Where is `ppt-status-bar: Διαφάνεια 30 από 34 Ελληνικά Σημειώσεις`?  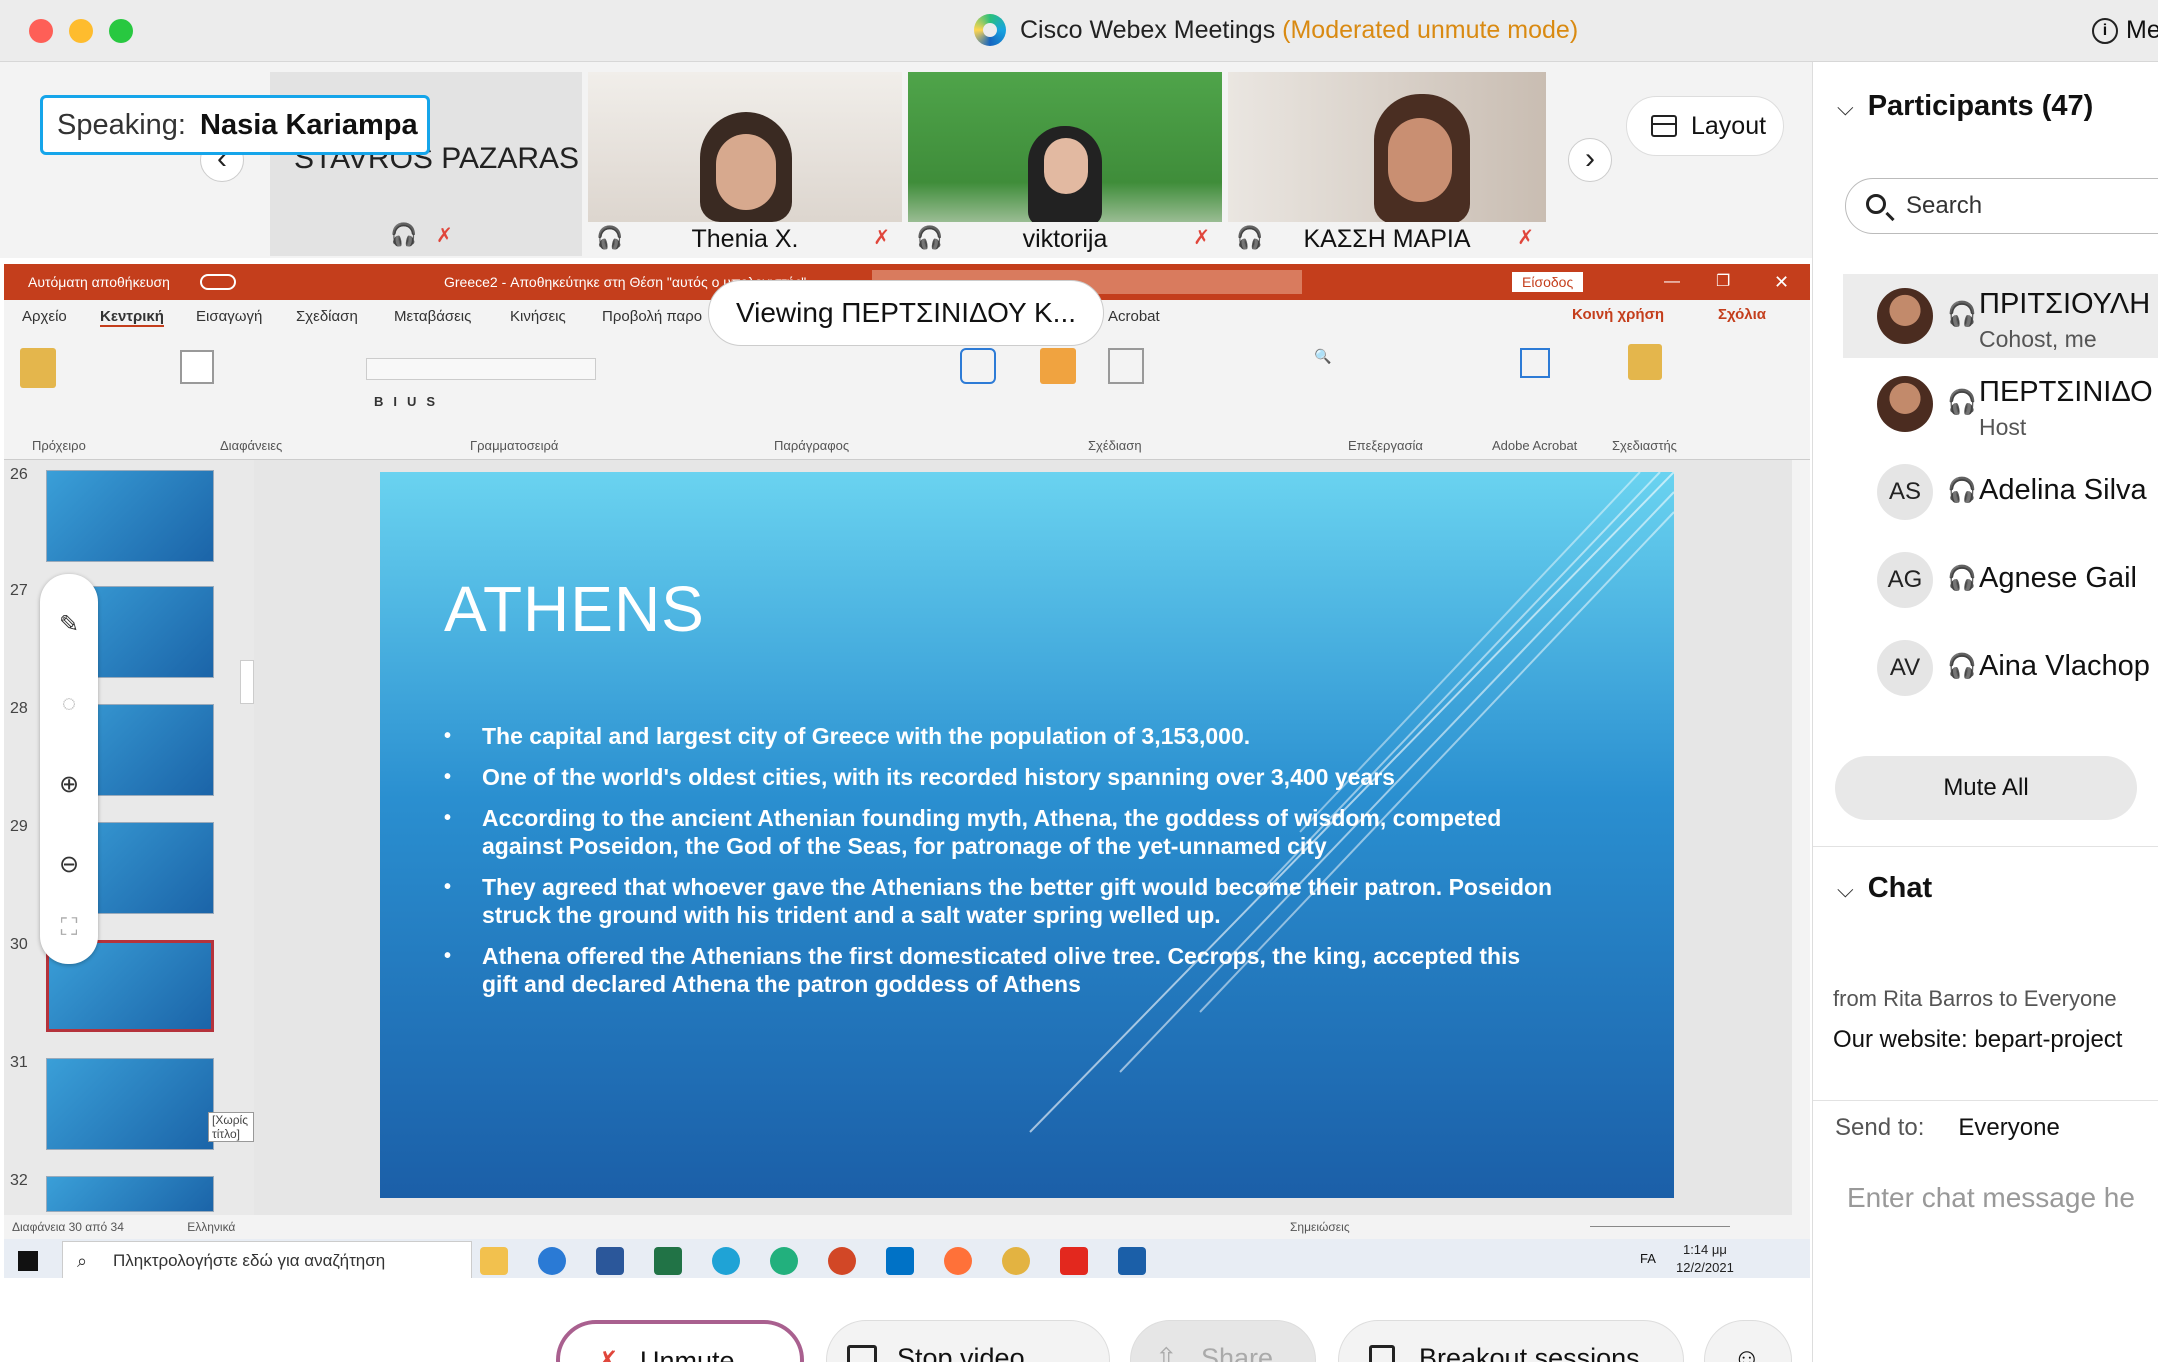 ppt-status-bar: Διαφάνεια 30 από 34 Ελληνικά Σημειώσεις is located at coordinates (907, 1227).